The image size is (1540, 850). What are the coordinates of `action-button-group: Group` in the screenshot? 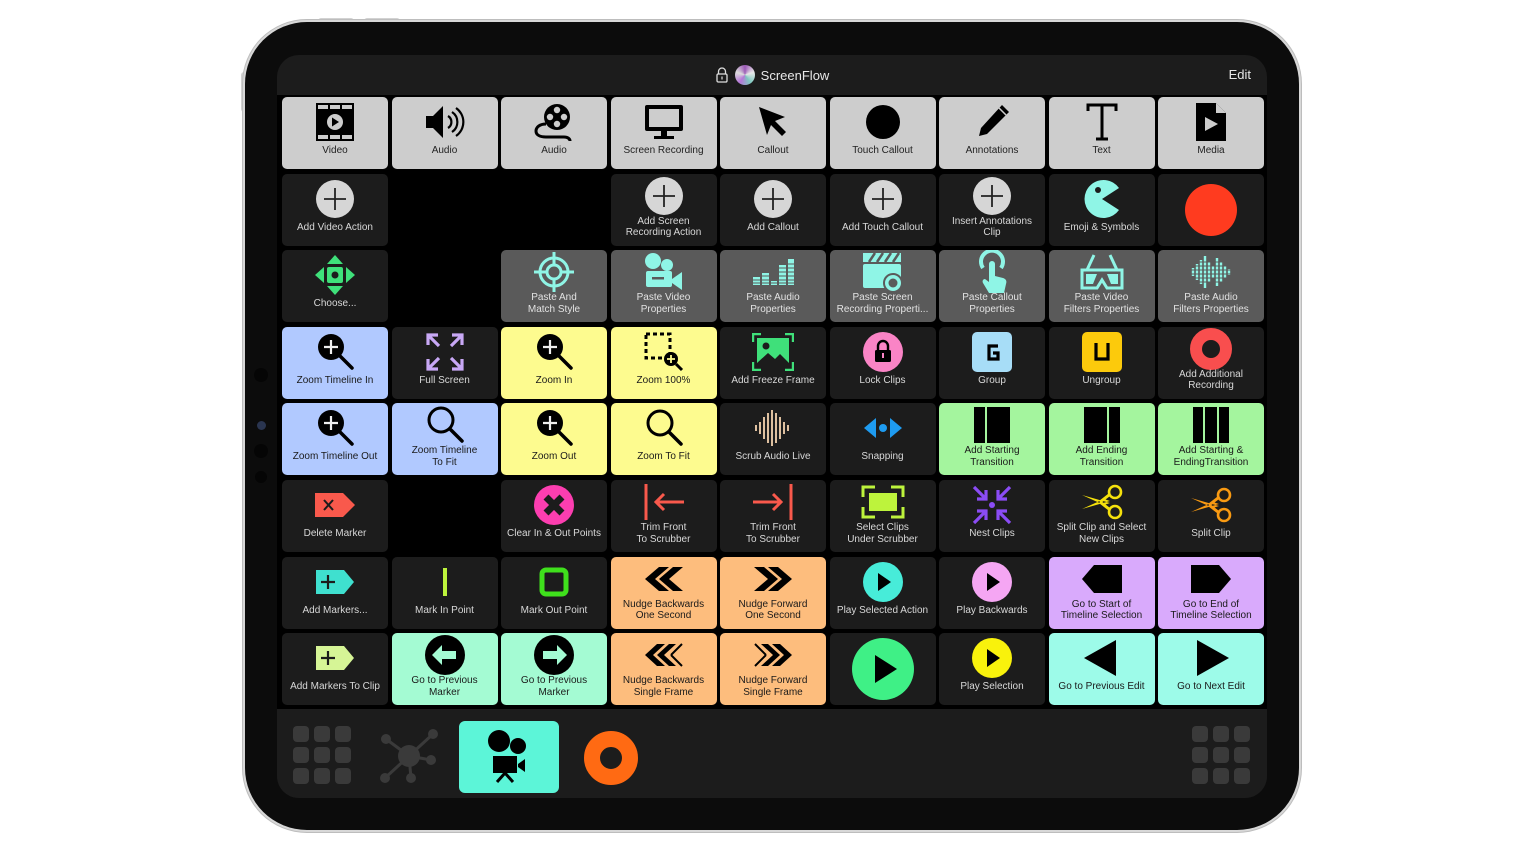 It's located at (992, 362).